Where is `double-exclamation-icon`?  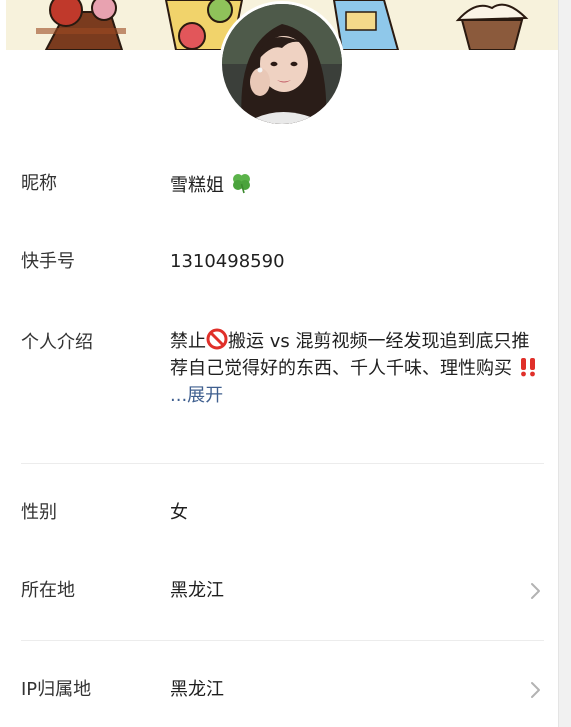 double-exclamation-icon is located at coordinates (528, 370).